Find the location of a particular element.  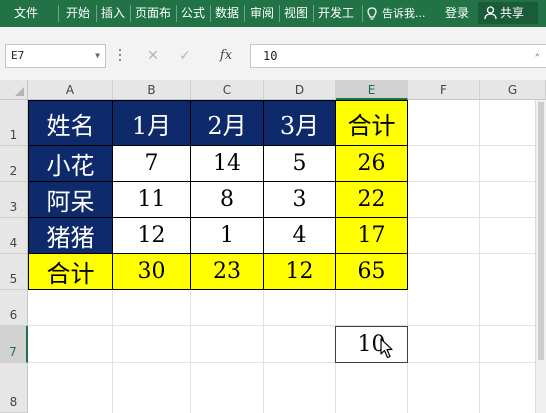

row-header-7: 7 is located at coordinates (14, 344).